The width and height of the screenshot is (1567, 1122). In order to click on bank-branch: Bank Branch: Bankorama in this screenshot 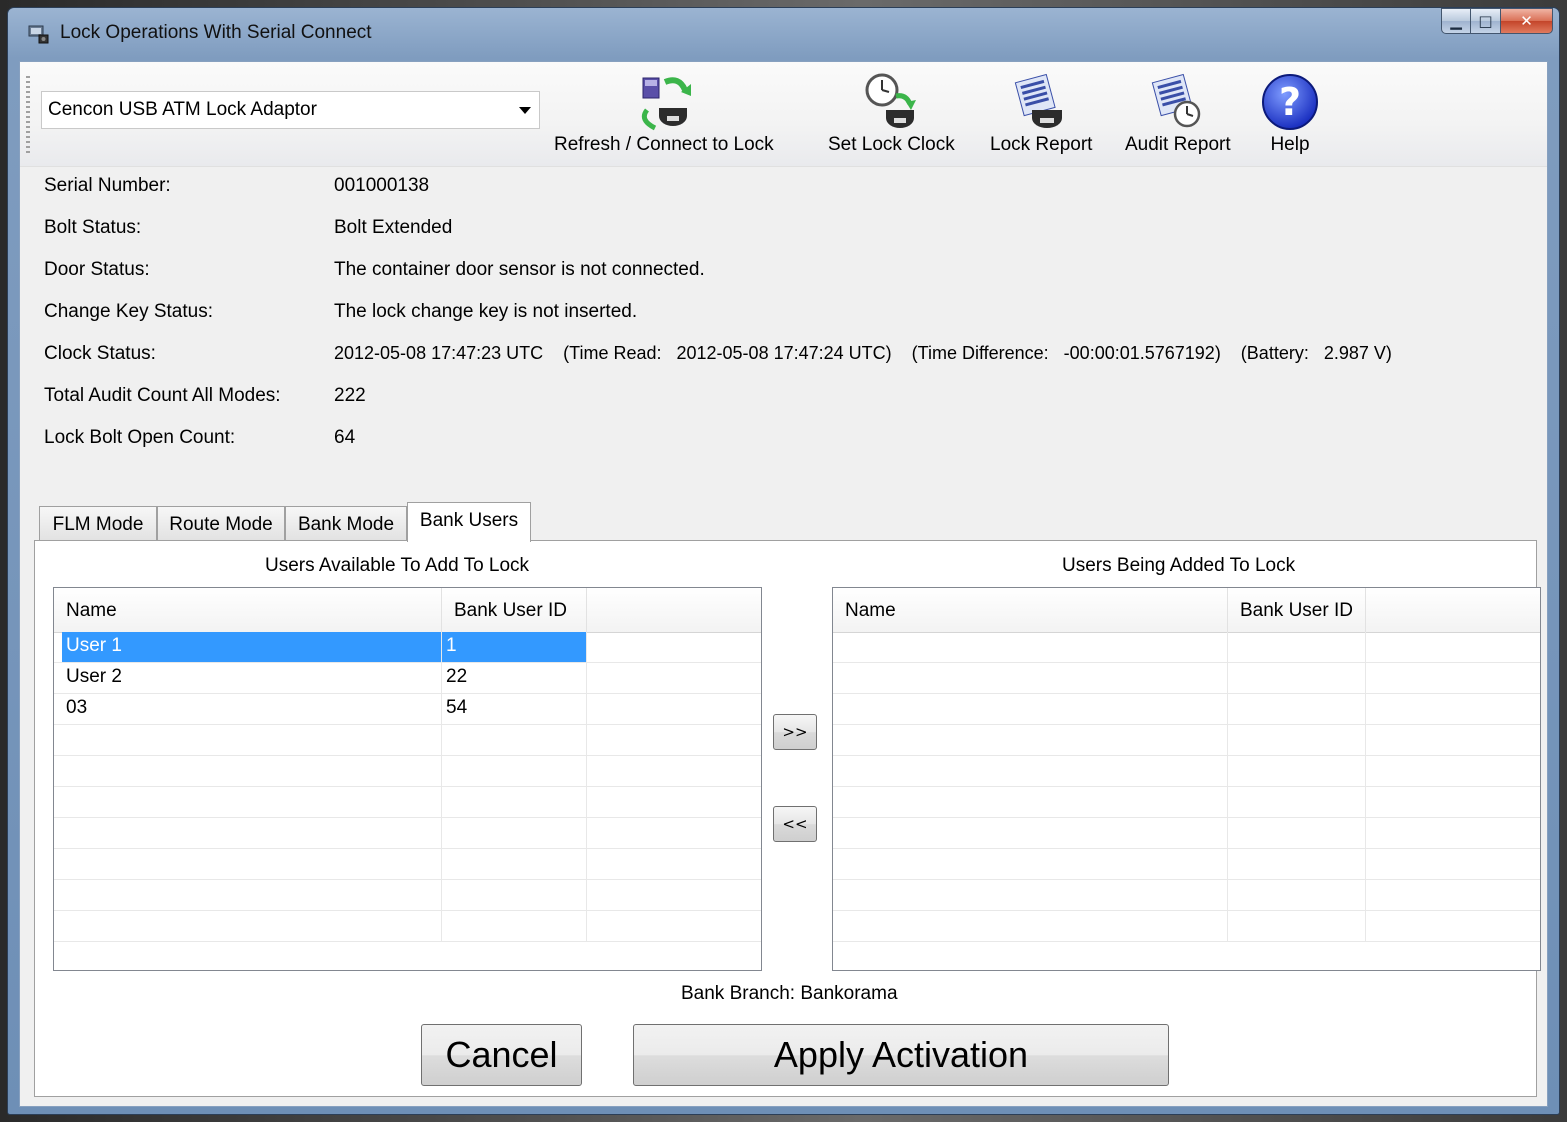, I will do `click(789, 994)`.